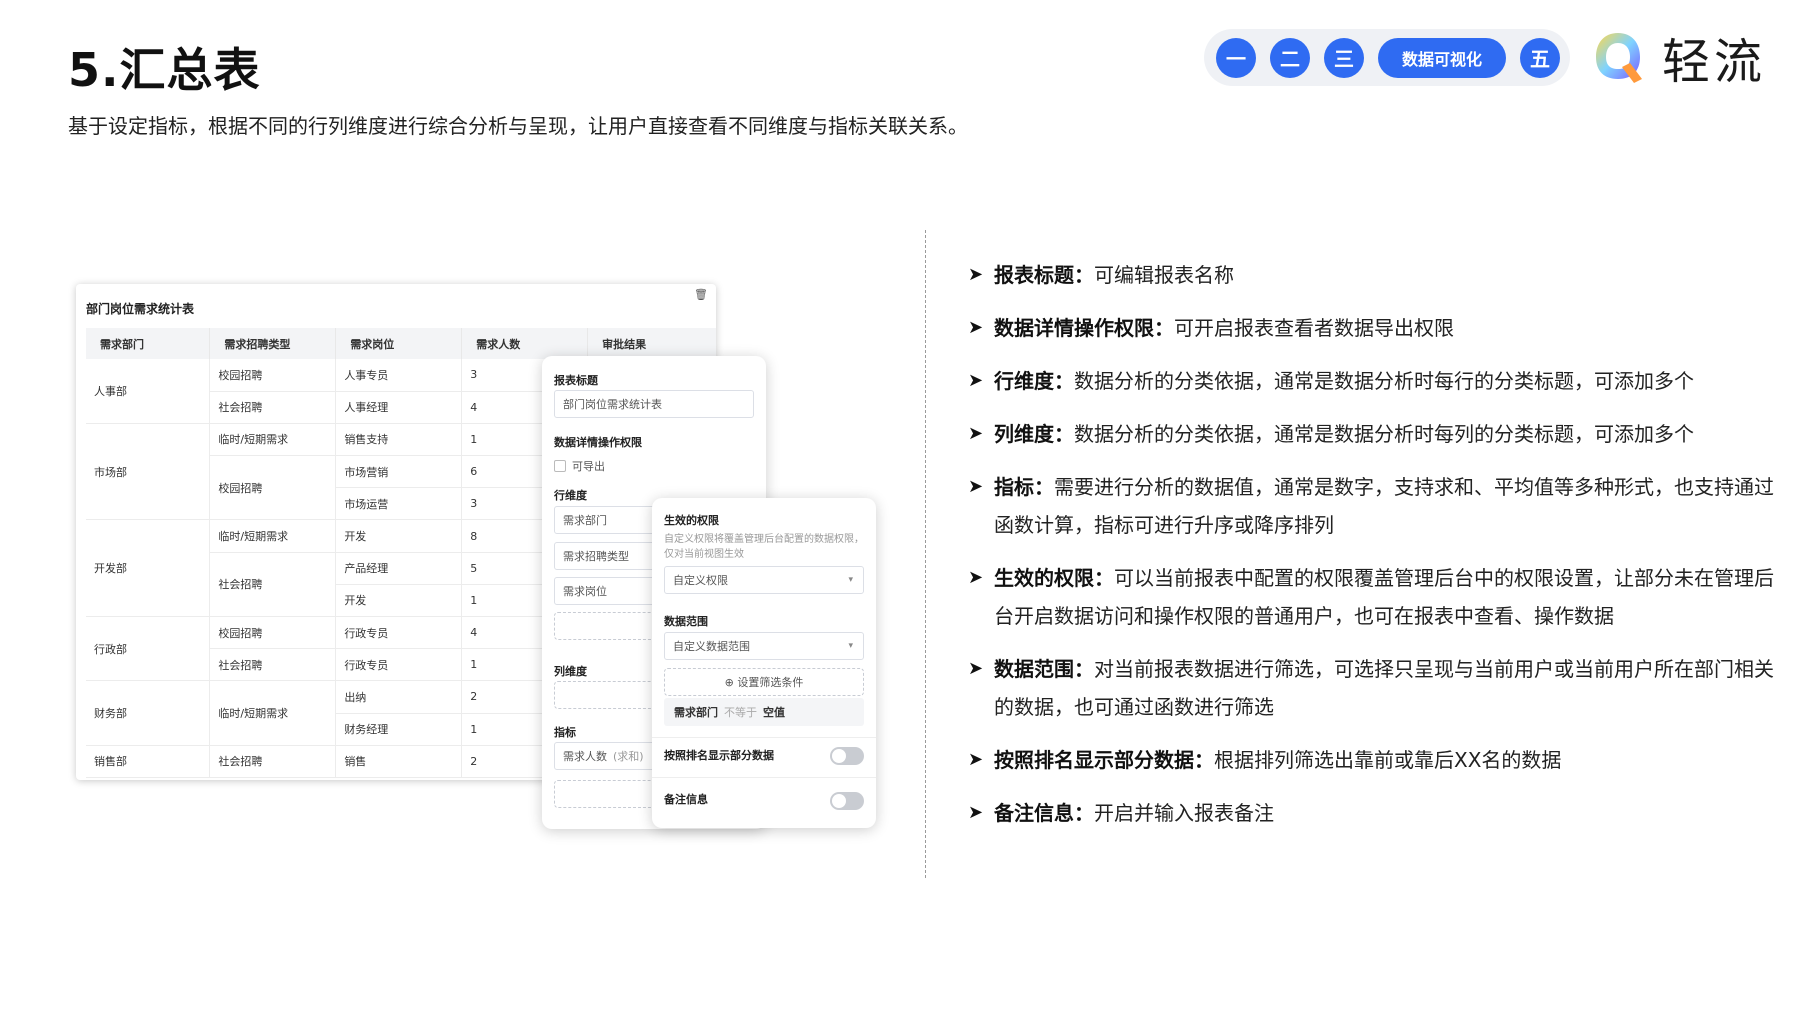  What do you see at coordinates (1384, 434) in the screenshot?
I see `feature-desc: 数据分析的分类依据，通常是数据分析时每列的分类标题，可添加多个` at bounding box center [1384, 434].